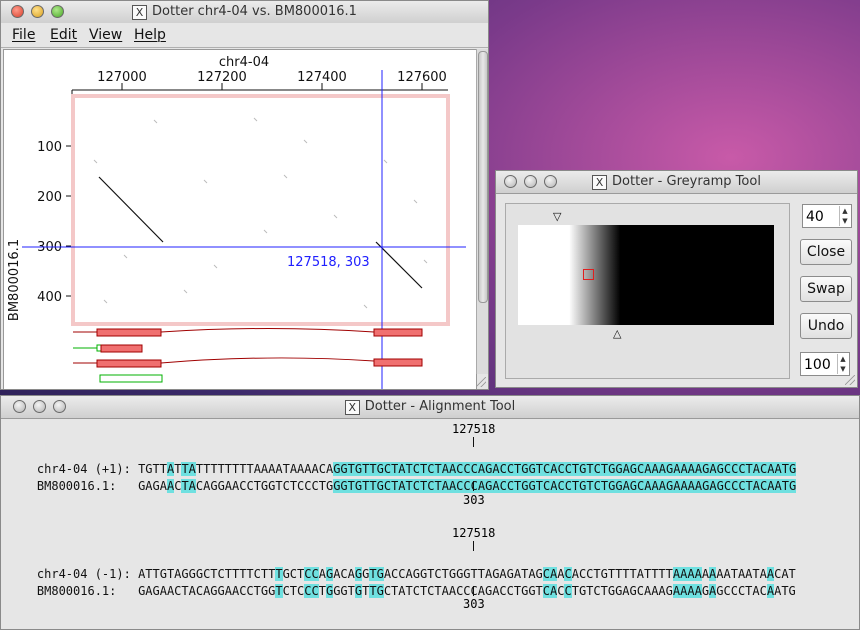 The width and height of the screenshot is (860, 630). Describe the element at coordinates (49, 197) in the screenshot. I see `y-tick-label: 200` at that location.